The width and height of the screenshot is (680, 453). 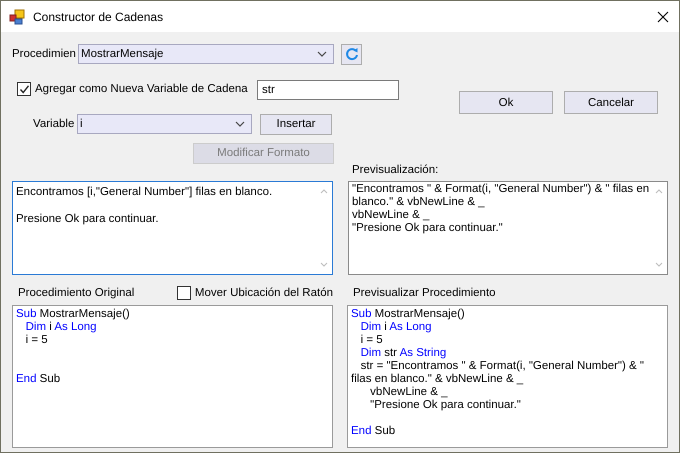 What do you see at coordinates (98, 17) in the screenshot?
I see `window-title: Constructor de Cadenas` at bounding box center [98, 17].